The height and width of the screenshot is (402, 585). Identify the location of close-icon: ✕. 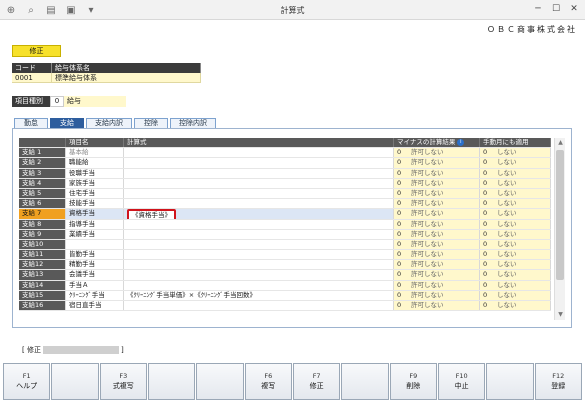
(574, 9).